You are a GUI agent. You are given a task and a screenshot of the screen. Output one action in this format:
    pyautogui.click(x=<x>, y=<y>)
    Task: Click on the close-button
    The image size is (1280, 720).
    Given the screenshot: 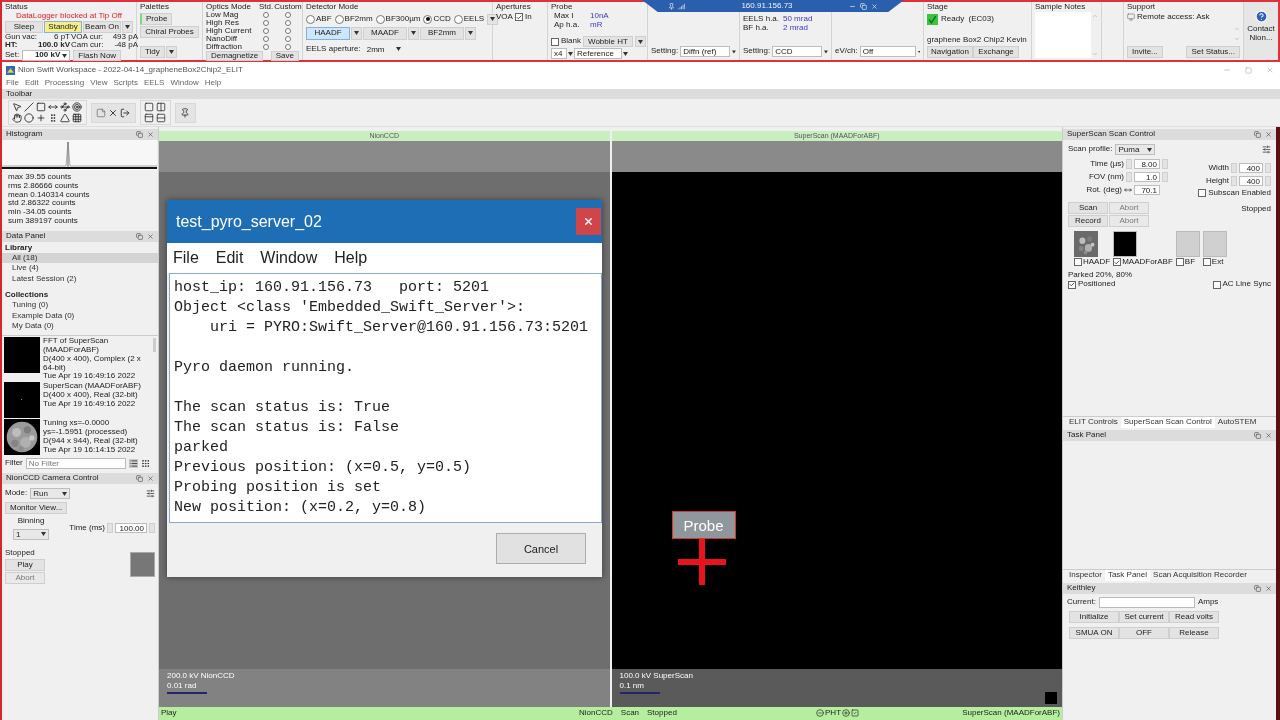 What is the action you would take?
    pyautogui.click(x=588, y=221)
    